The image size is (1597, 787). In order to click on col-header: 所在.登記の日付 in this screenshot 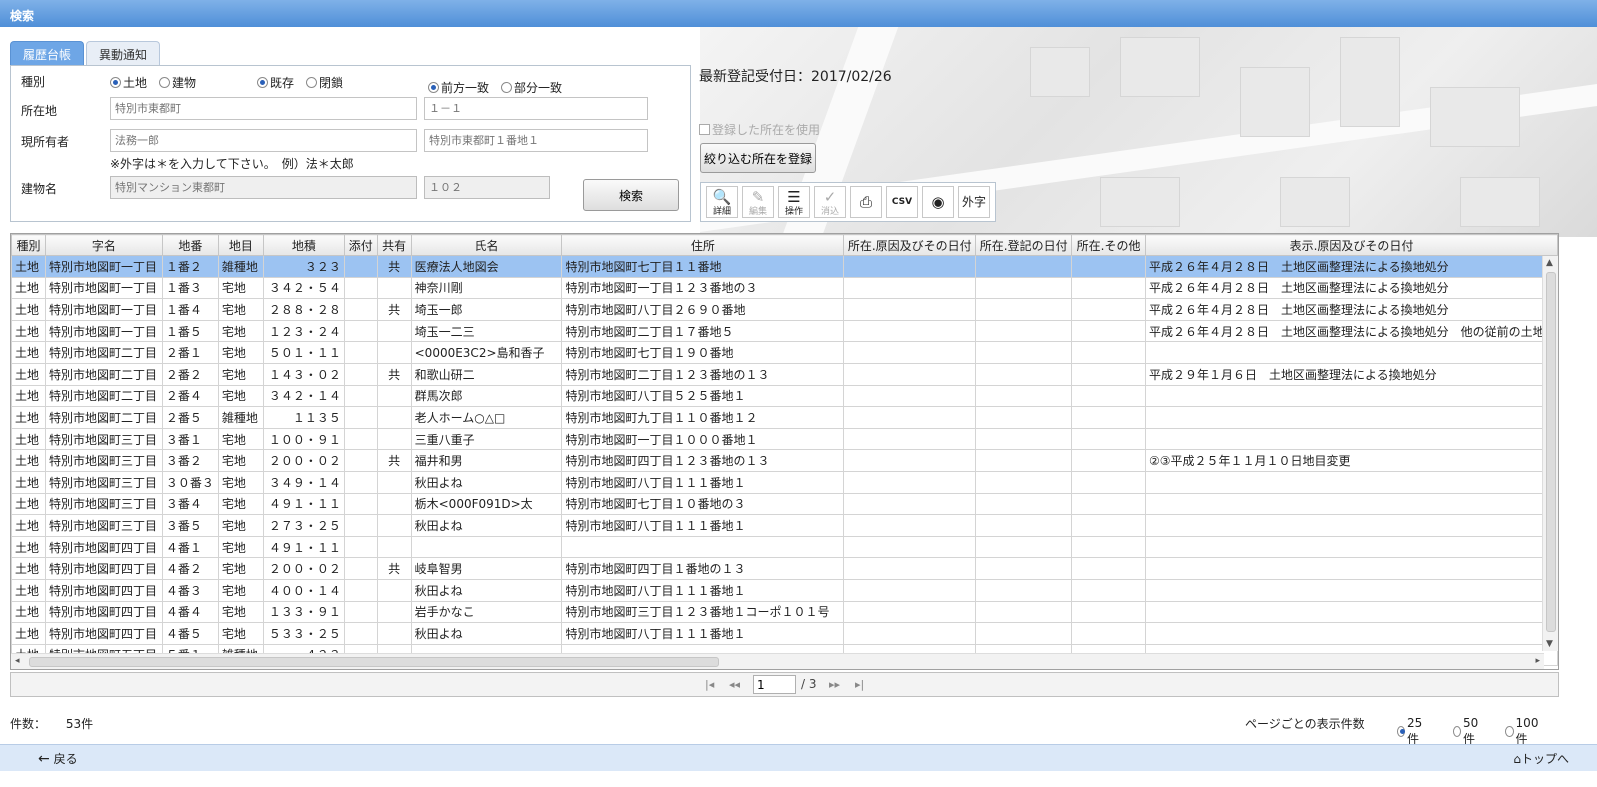, I will do `click(1024, 245)`.